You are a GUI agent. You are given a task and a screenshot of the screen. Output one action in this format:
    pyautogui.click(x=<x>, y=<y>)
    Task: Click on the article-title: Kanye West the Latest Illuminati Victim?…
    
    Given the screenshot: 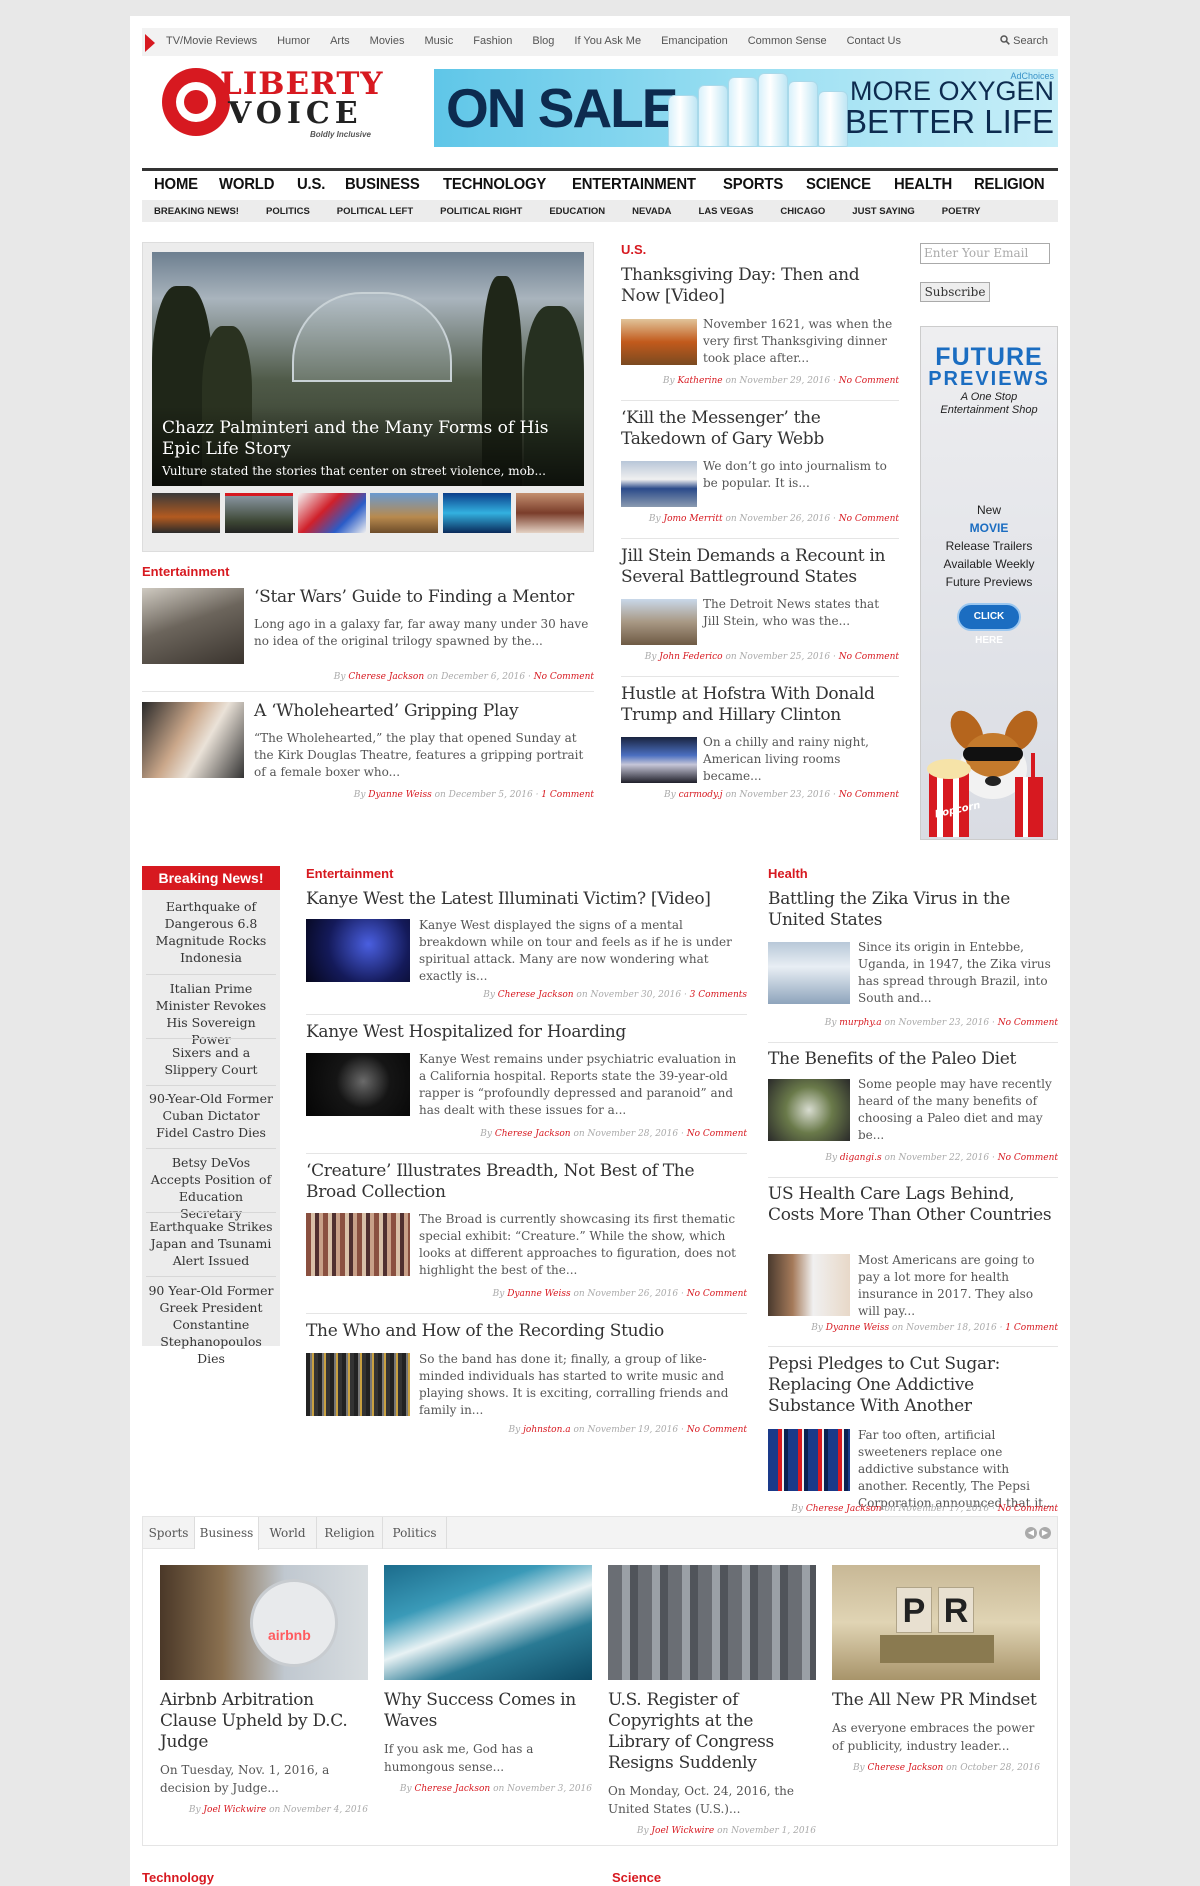 What is the action you would take?
    pyautogui.click(x=526, y=899)
    